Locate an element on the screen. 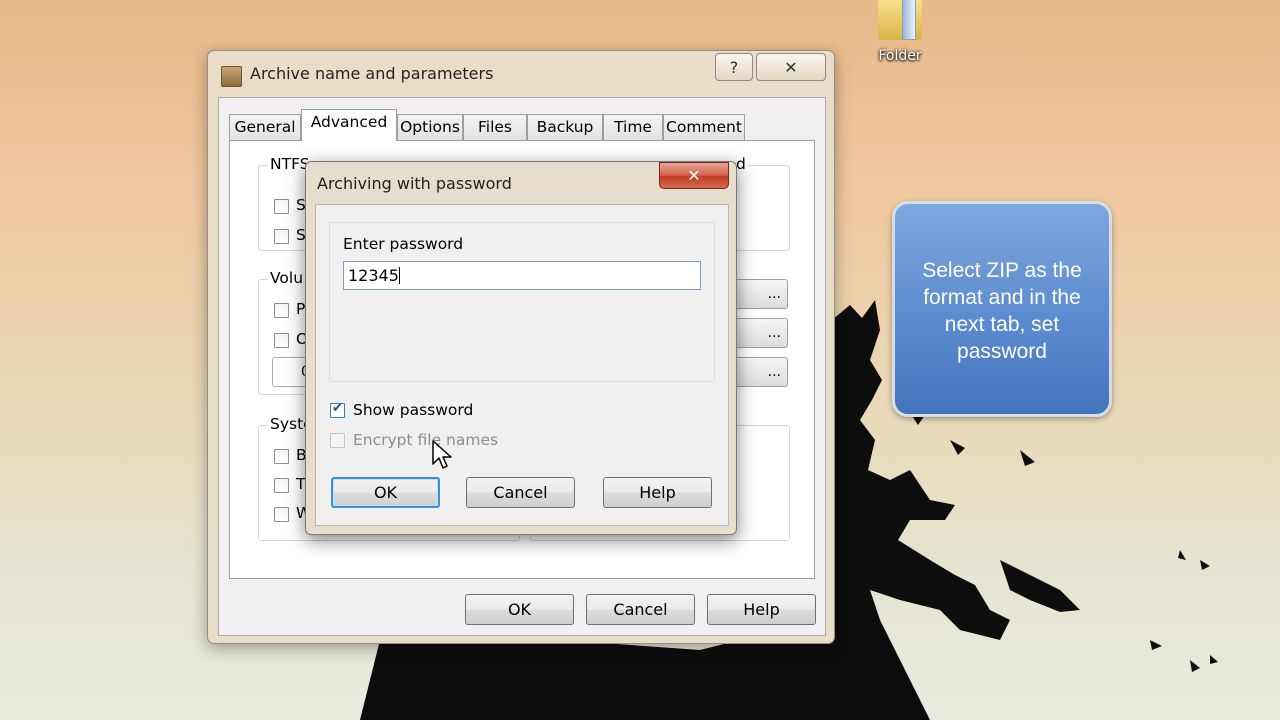 The image size is (1280, 720). password-dialog-title: Archiving with password is located at coordinates (414, 183).